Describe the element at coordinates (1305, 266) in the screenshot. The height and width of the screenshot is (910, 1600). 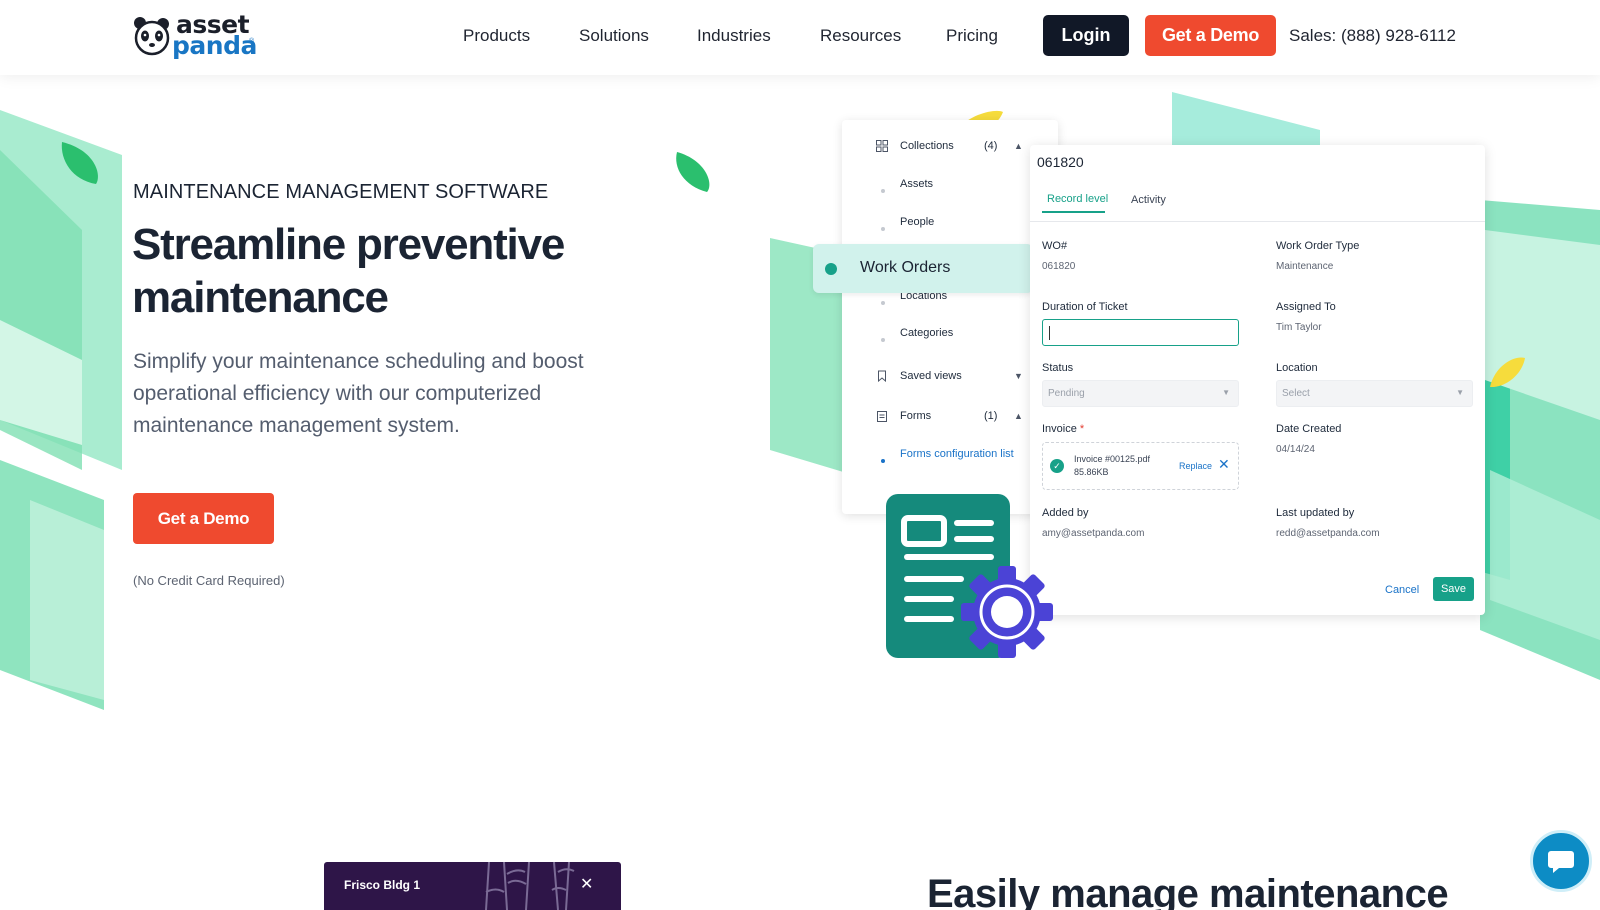
I see `field-value: Maintenance` at that location.